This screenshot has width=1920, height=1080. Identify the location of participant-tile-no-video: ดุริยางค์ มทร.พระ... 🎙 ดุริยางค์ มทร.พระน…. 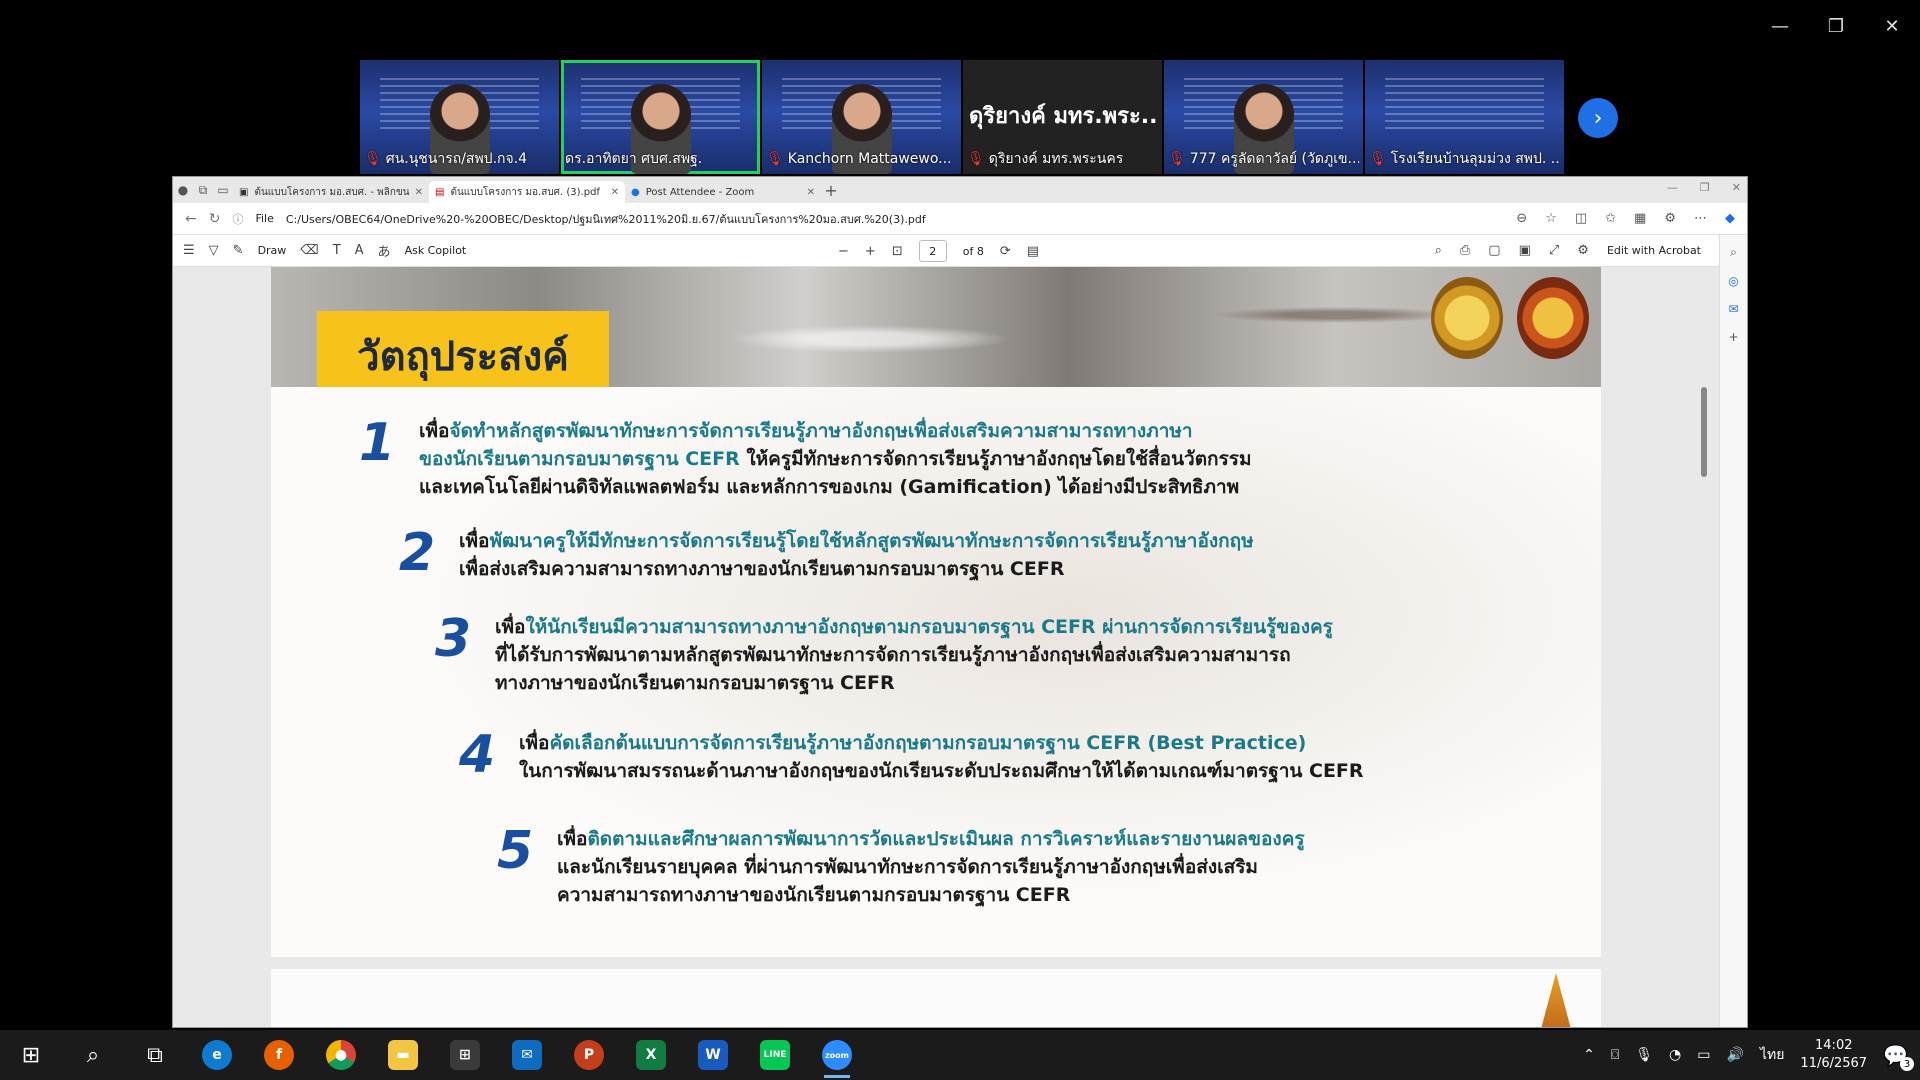
(1062, 117).